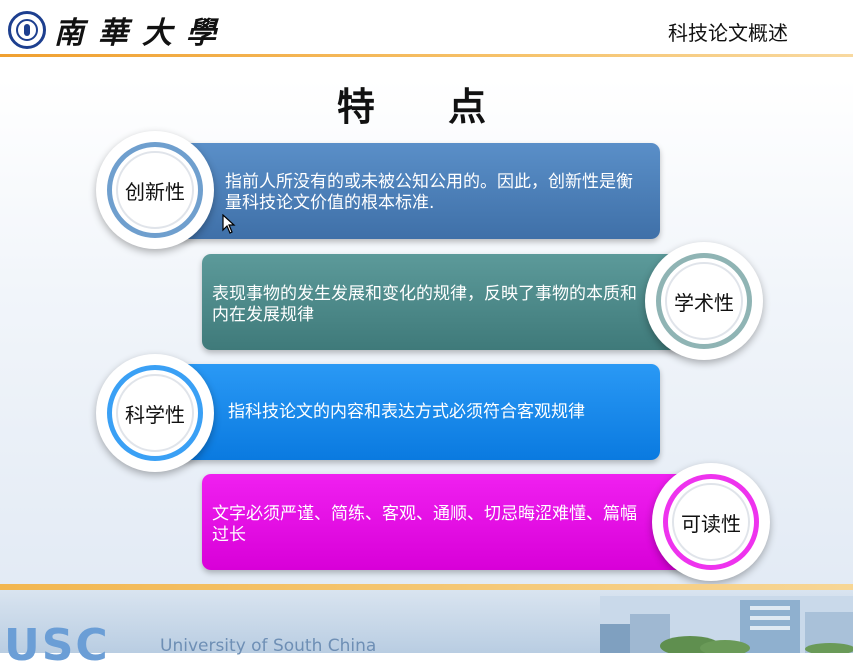 The image size is (853, 671). I want to click on feature-label-scientific: 科学性, so click(155, 414).